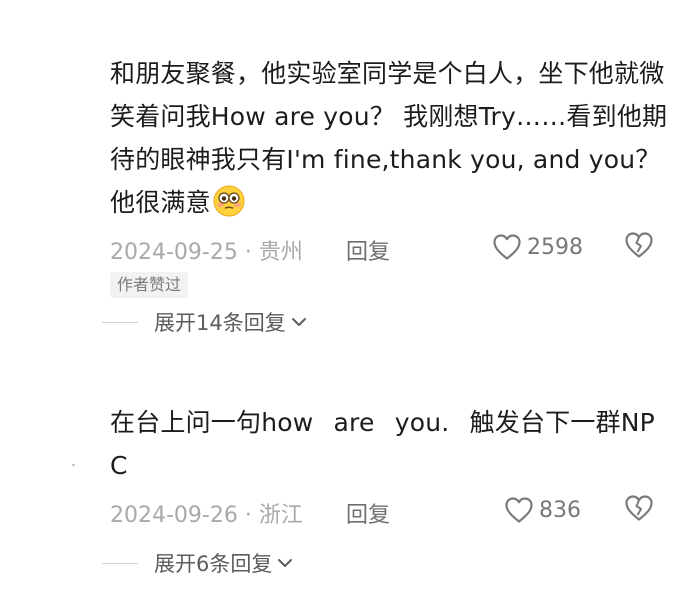 The image size is (690, 590). Describe the element at coordinates (382, 444) in the screenshot. I see `comment-text: 在台上问一句how are you. 触发台下一群NPC` at that location.